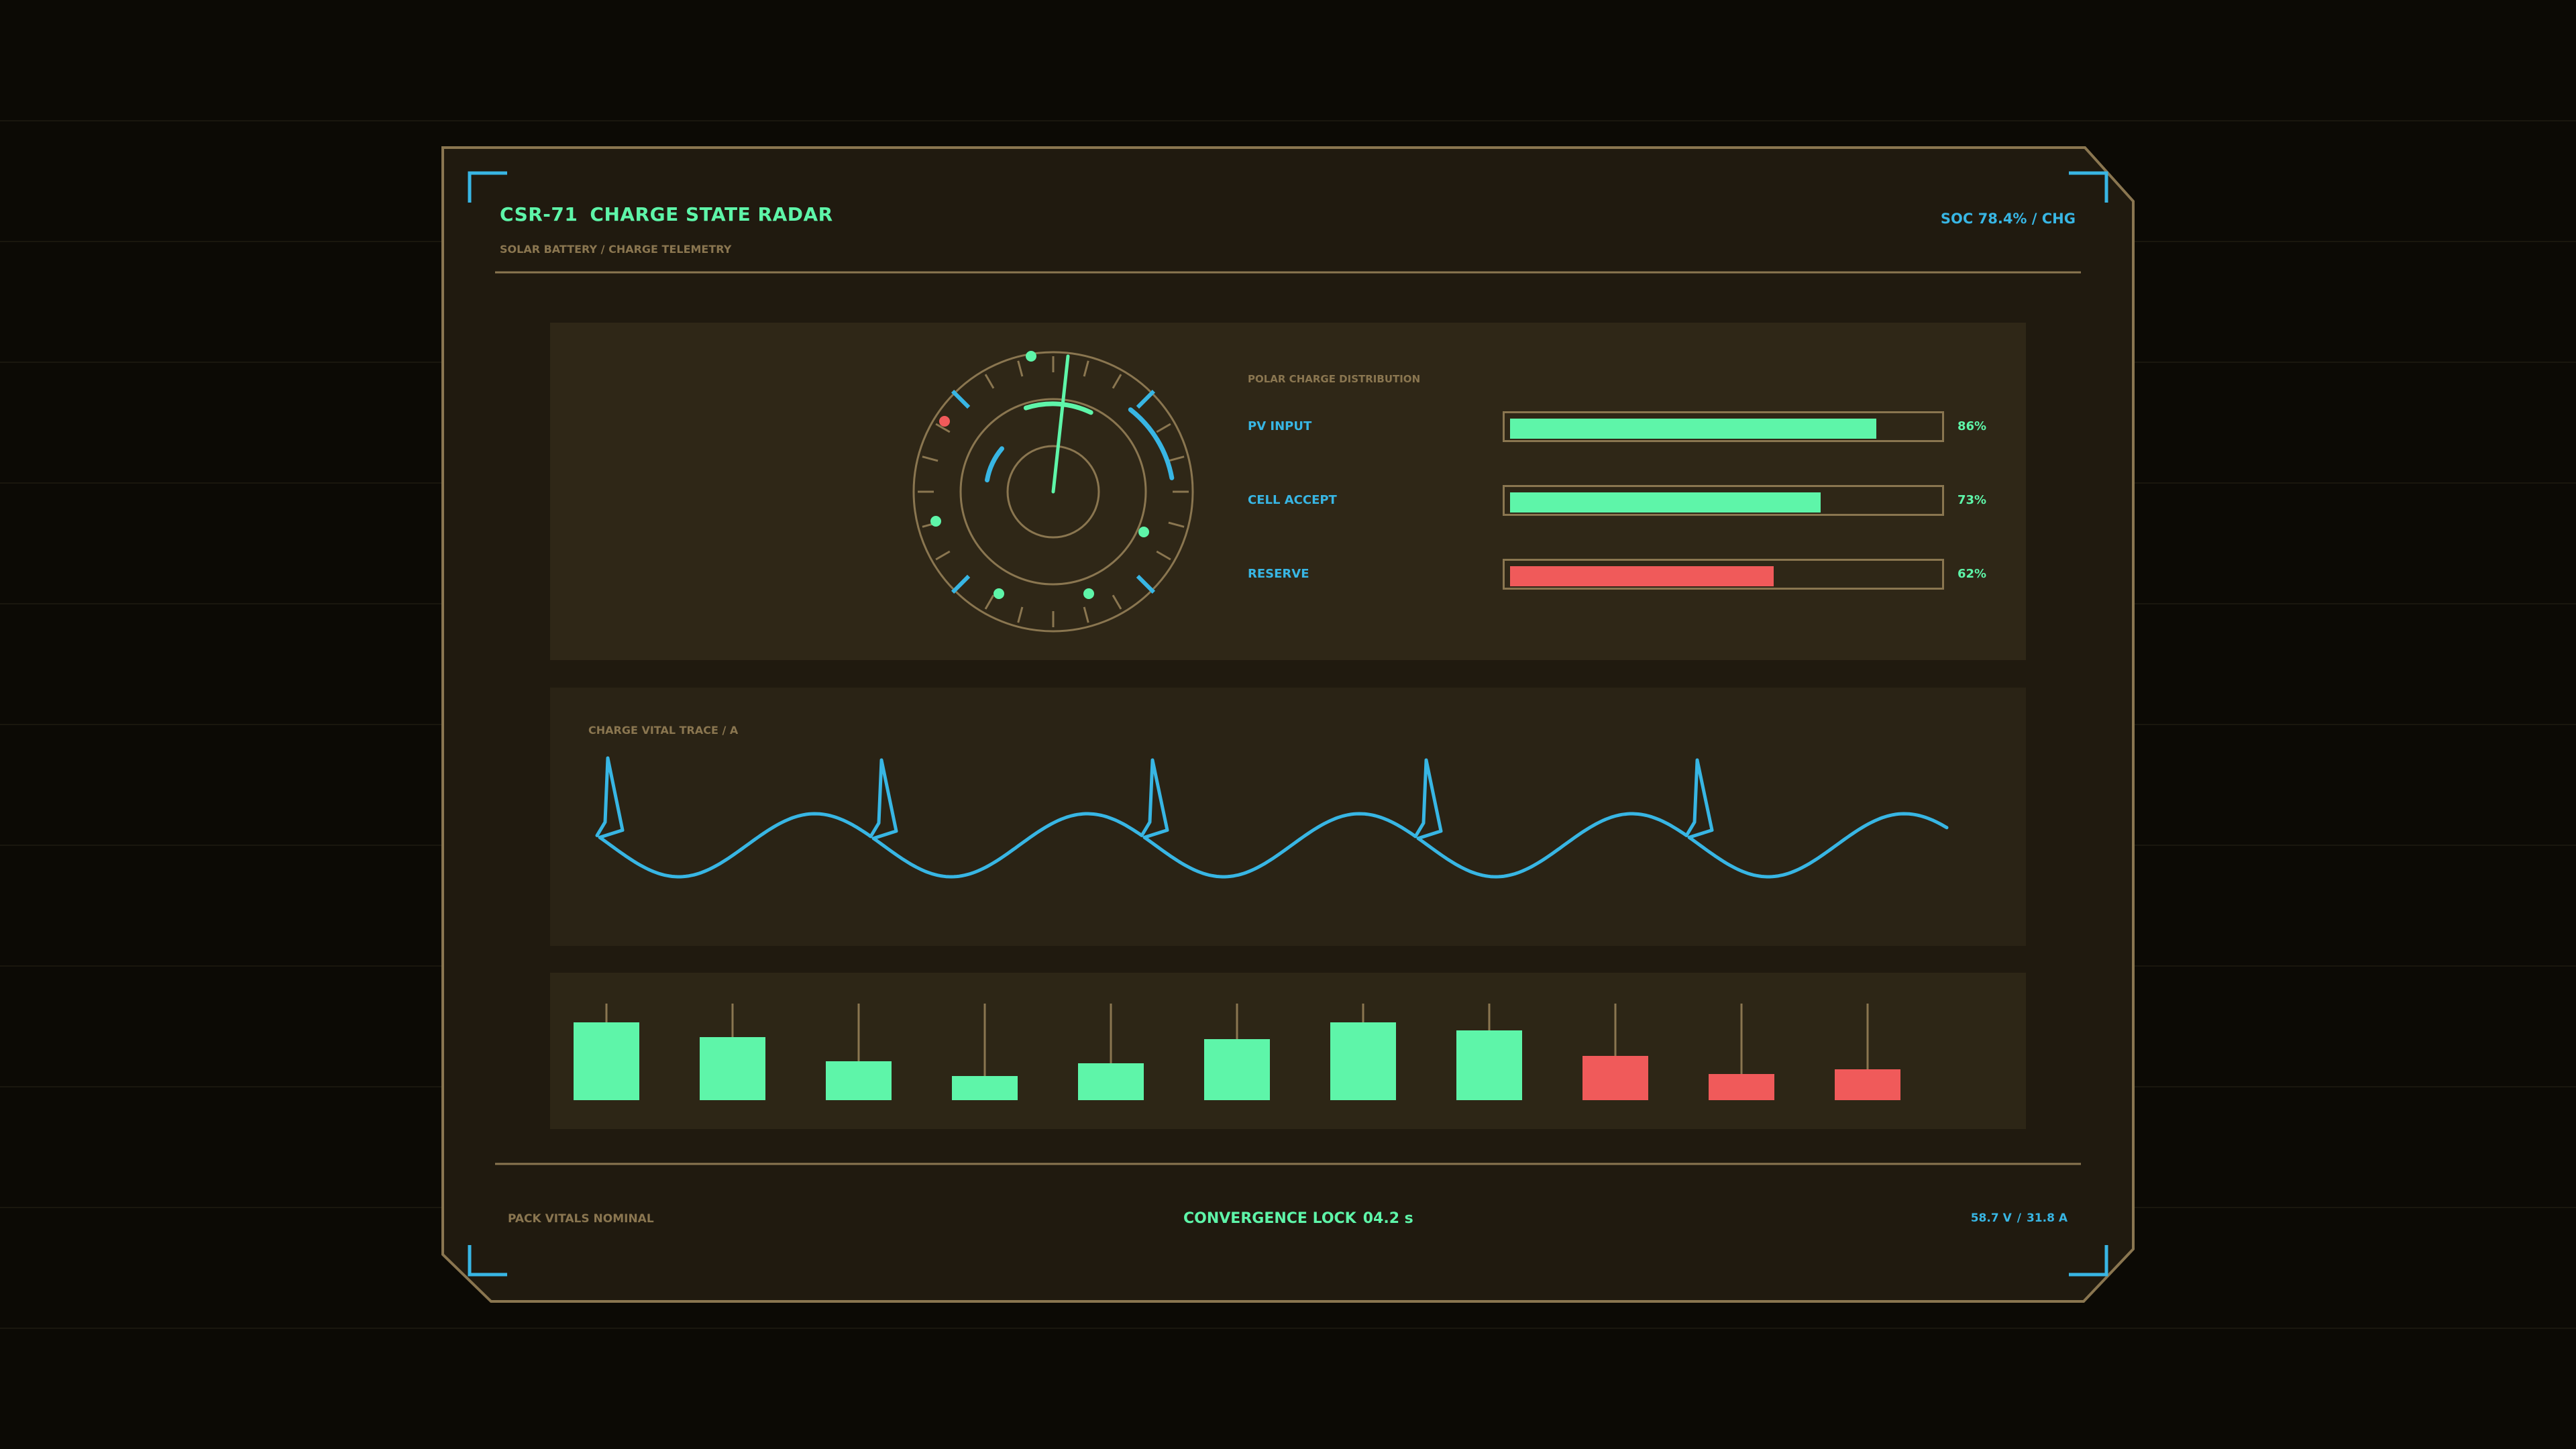  Describe the element at coordinates (1278, 574) in the screenshot. I see `row-label-reserve: RESERVE` at that location.